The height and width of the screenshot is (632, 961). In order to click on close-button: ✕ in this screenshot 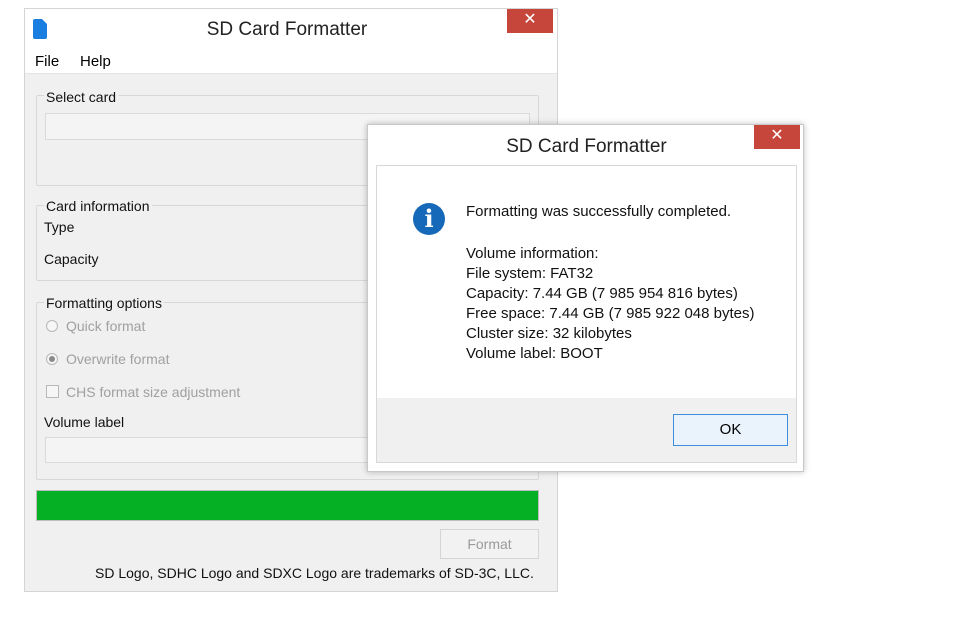, I will do `click(530, 21)`.